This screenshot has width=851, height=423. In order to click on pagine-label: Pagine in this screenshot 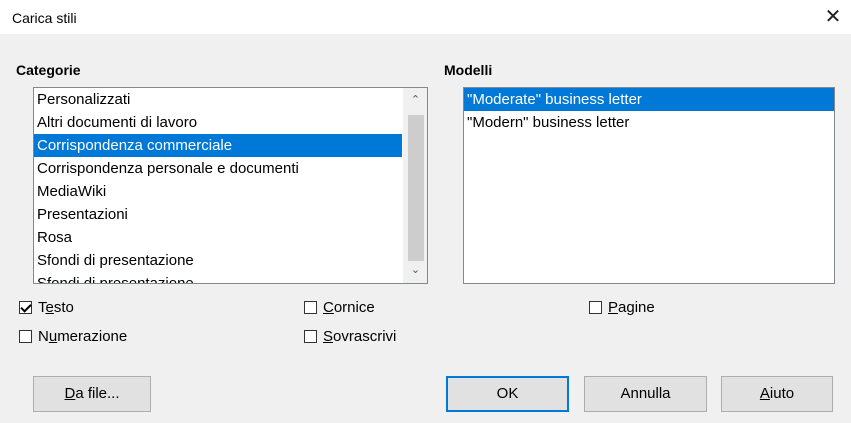, I will do `click(631, 307)`.